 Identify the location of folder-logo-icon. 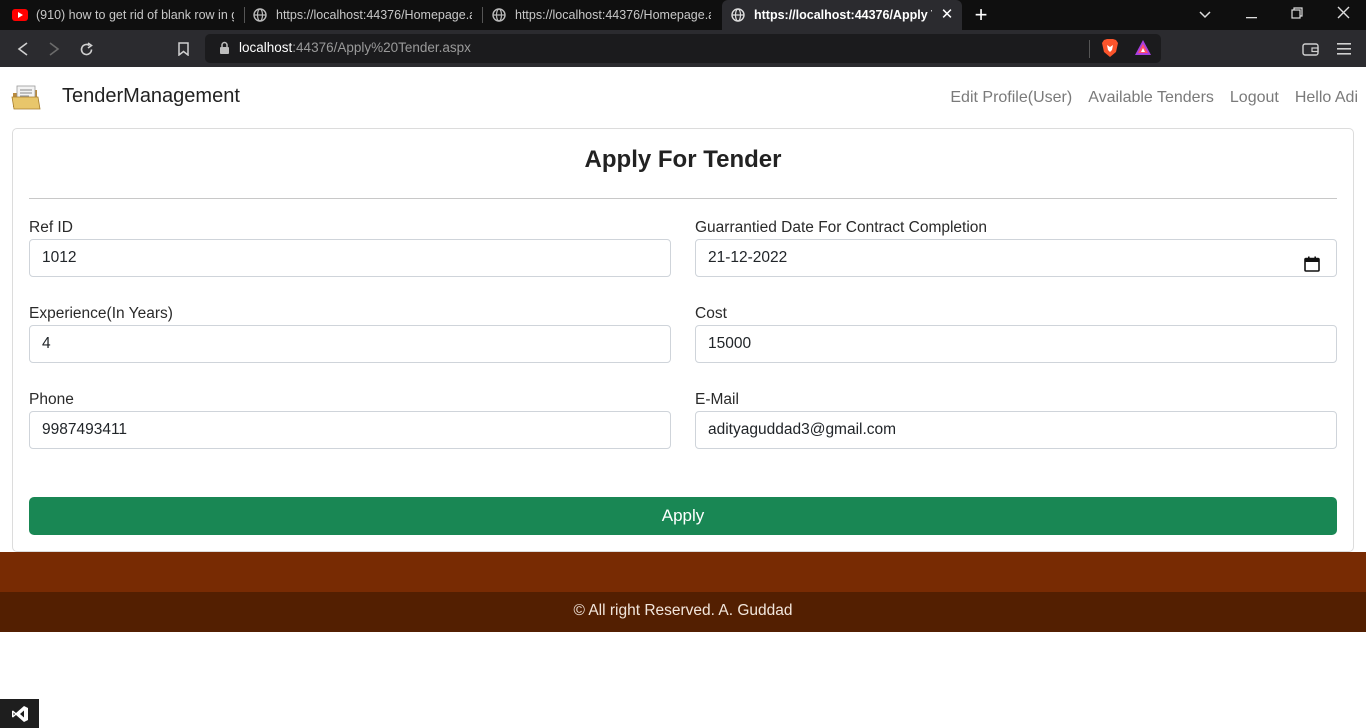
(26, 99).